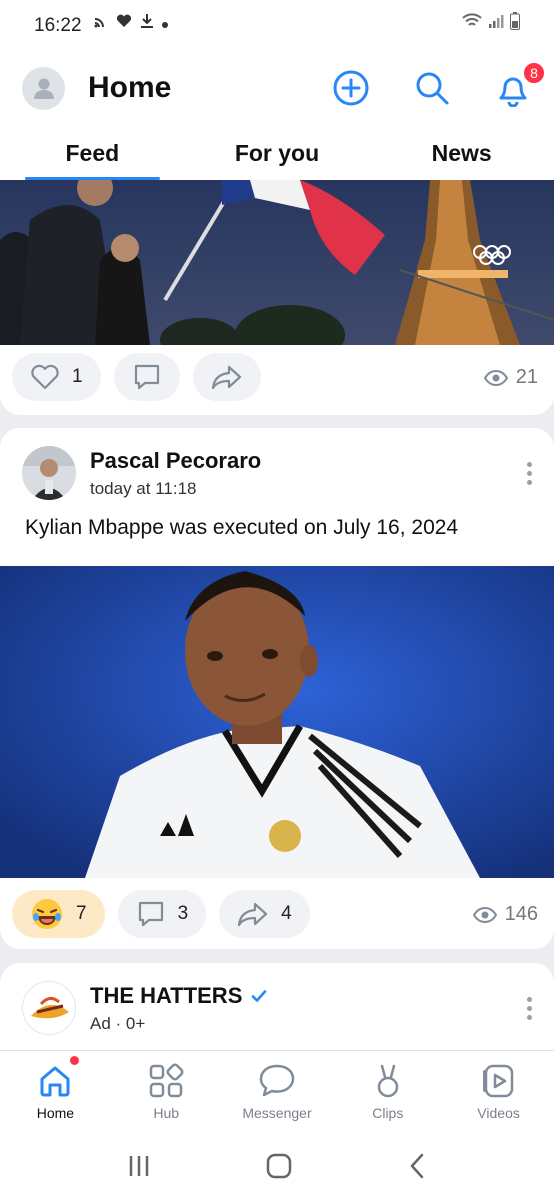 The image size is (554, 1200). Describe the element at coordinates (277, 88) in the screenshot. I see `app-header: Home 8` at that location.